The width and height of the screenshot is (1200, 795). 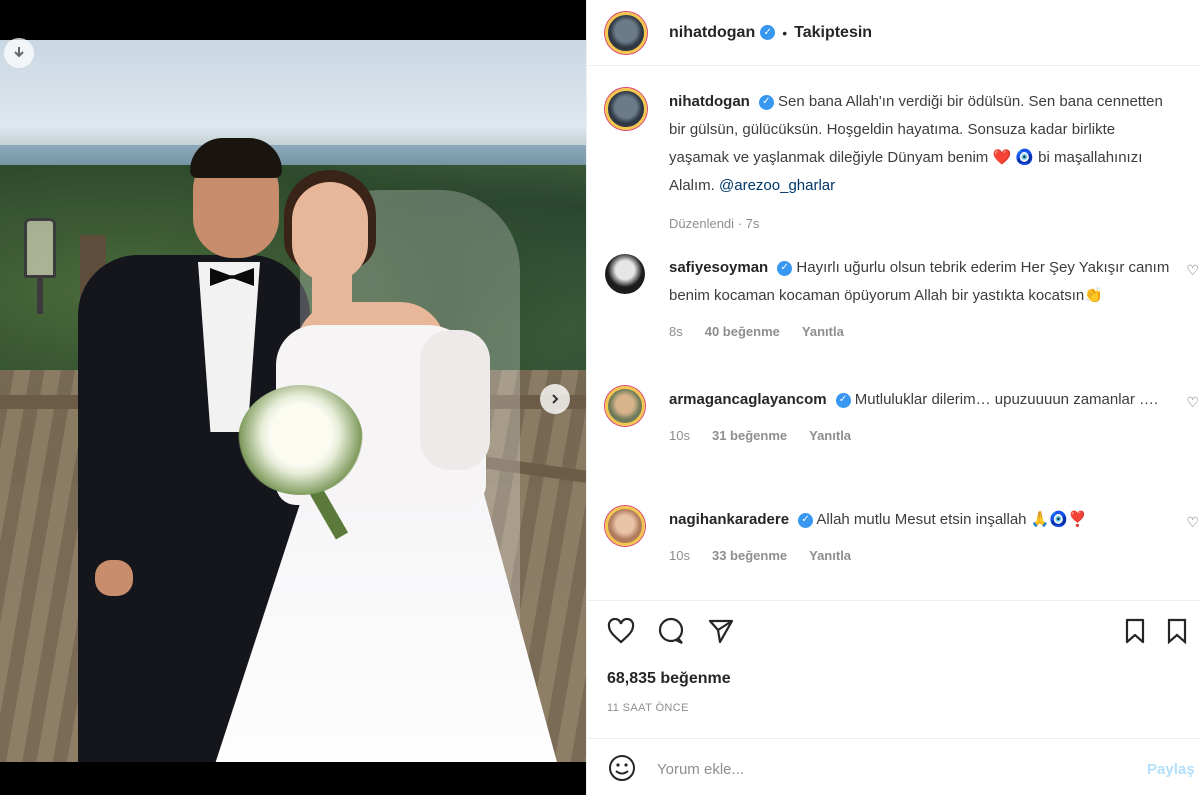 What do you see at coordinates (621, 631) in the screenshot?
I see `heart-icon` at bounding box center [621, 631].